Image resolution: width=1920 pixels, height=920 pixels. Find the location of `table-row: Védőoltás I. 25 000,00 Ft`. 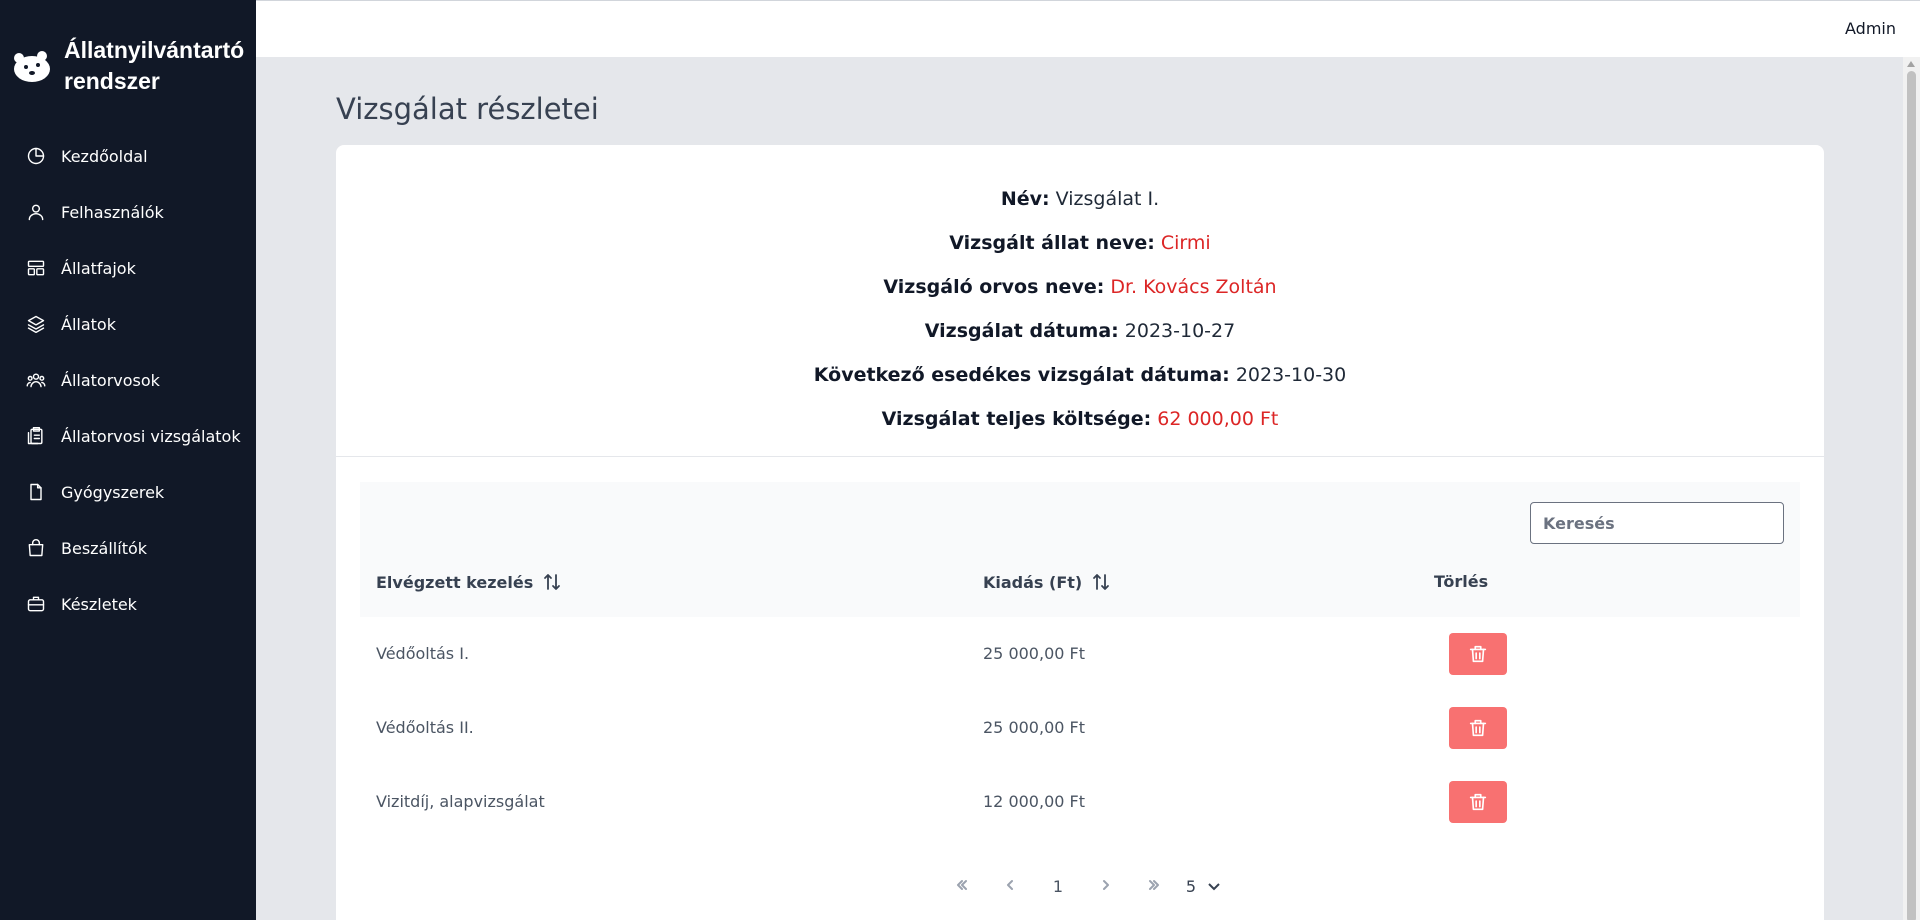

table-row: Védőoltás I. 25 000,00 Ft is located at coordinates (1080, 654).